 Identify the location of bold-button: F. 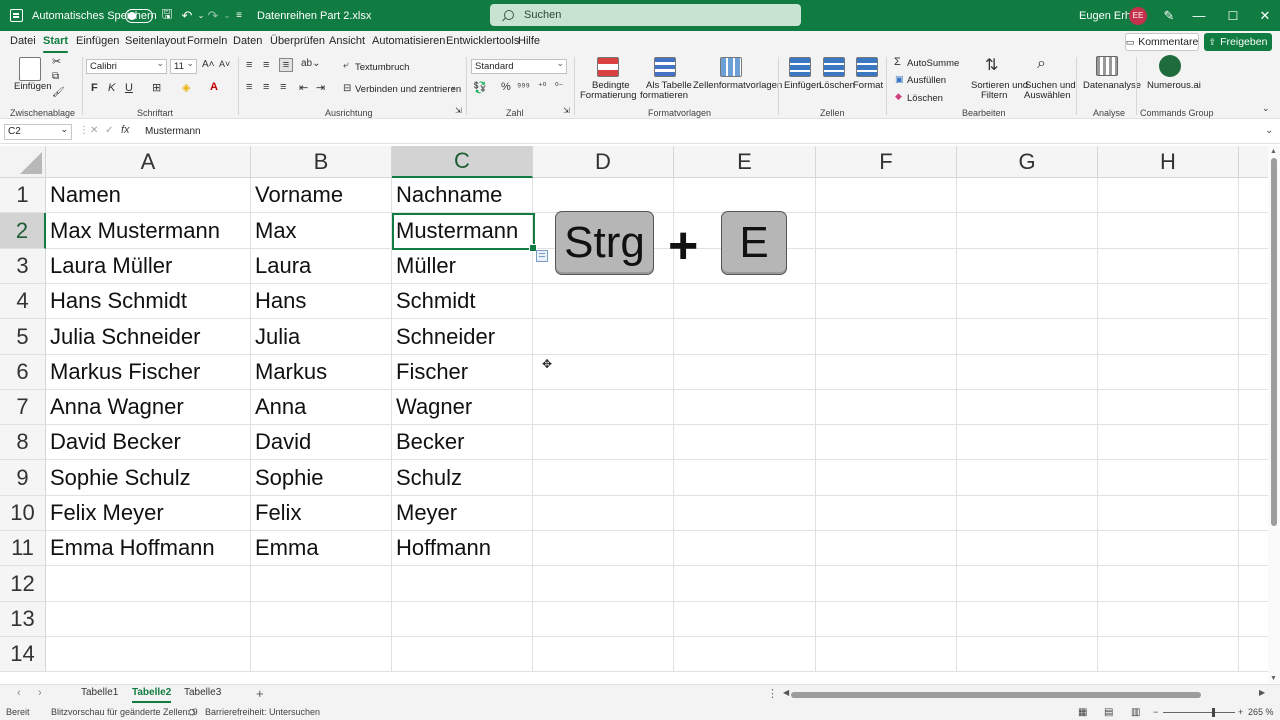
(94, 88).